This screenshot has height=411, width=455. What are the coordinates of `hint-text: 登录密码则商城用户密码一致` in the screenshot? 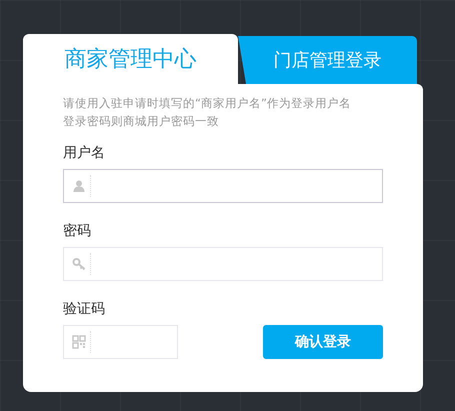 It's located at (141, 121).